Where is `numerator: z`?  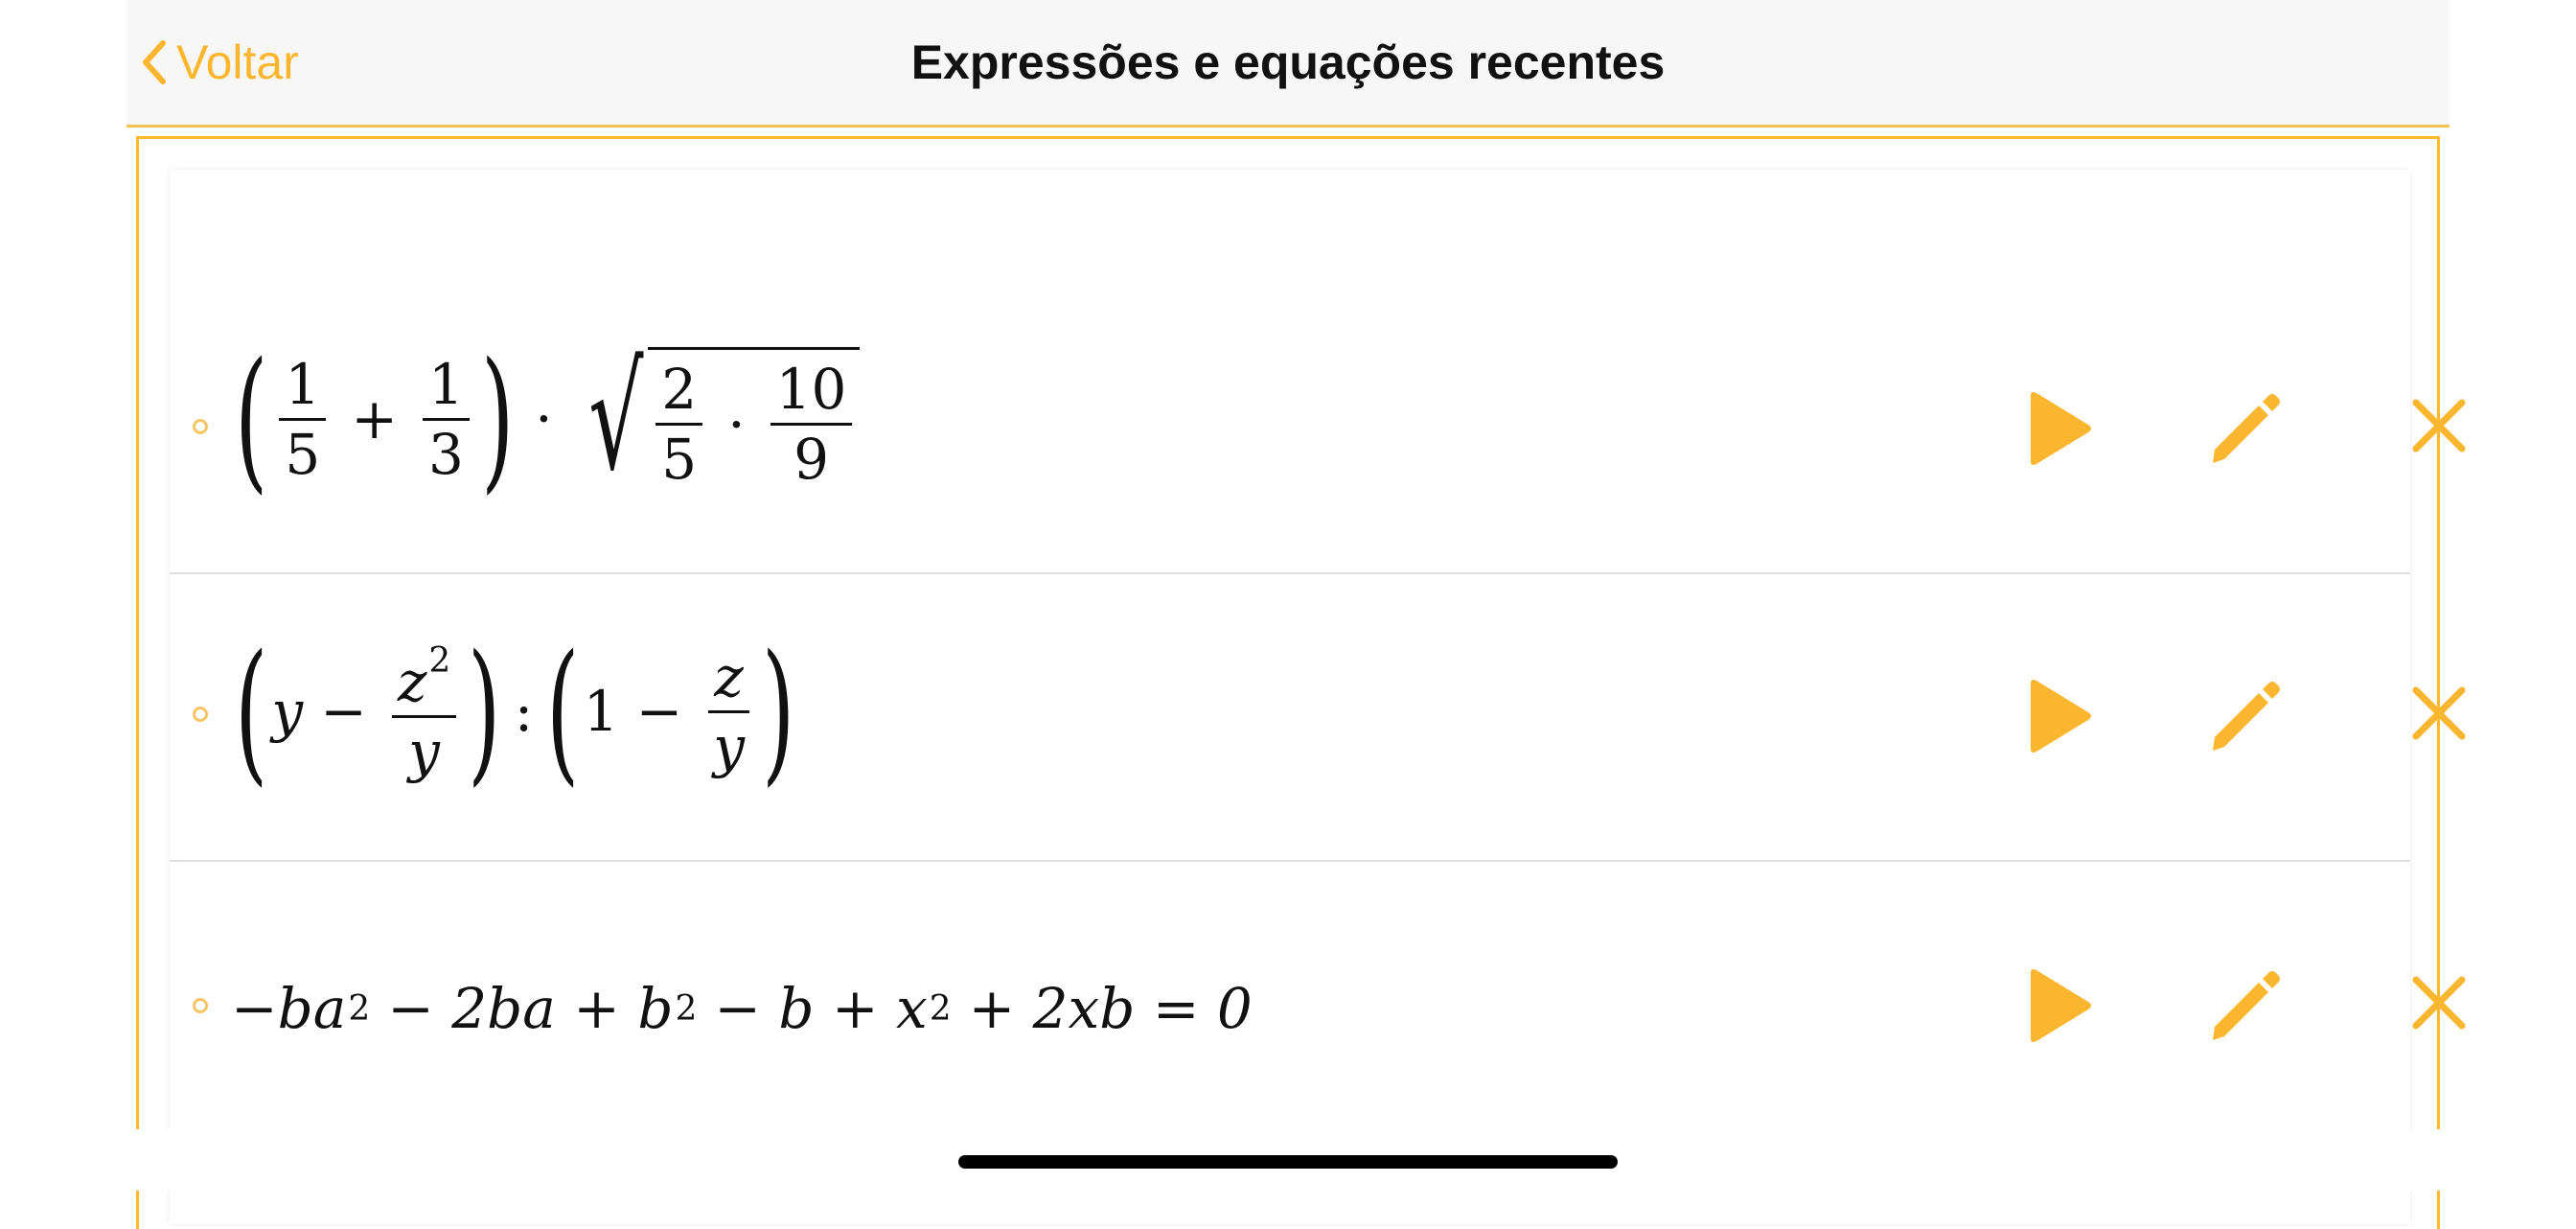 numerator: z is located at coordinates (728, 681).